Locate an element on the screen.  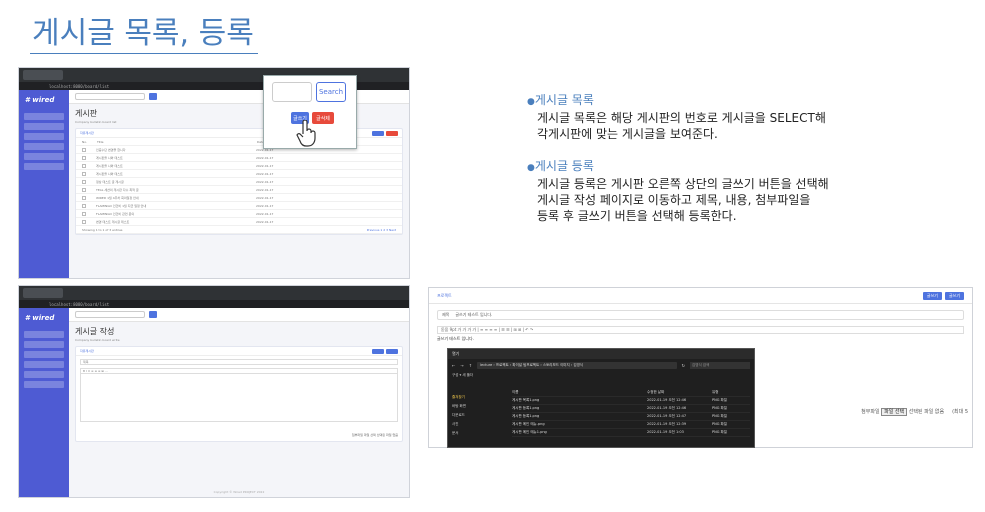
table-row: FLAMINGO 인건비 관련 문의 2022-01-17 is located at coordinates (239, 214).